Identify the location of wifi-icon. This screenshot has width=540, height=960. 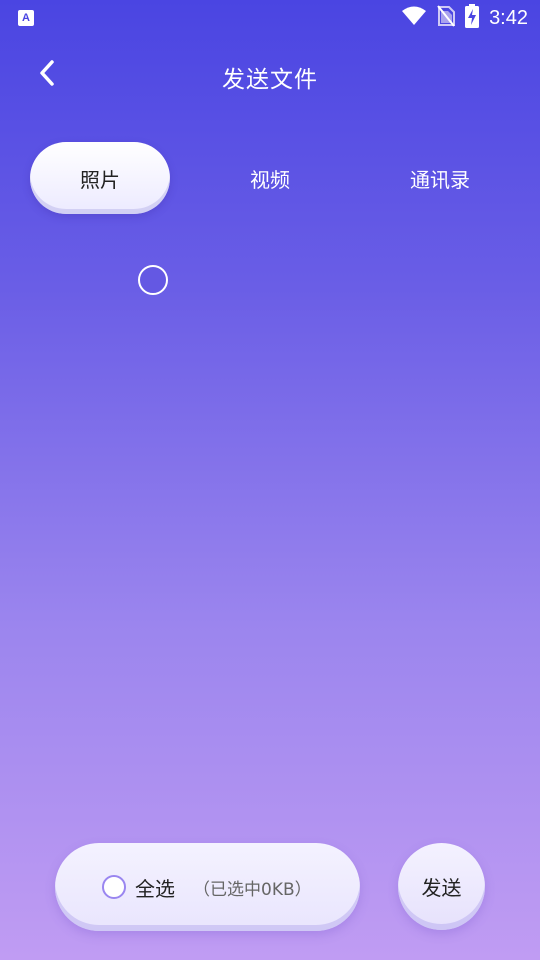
(414, 18).